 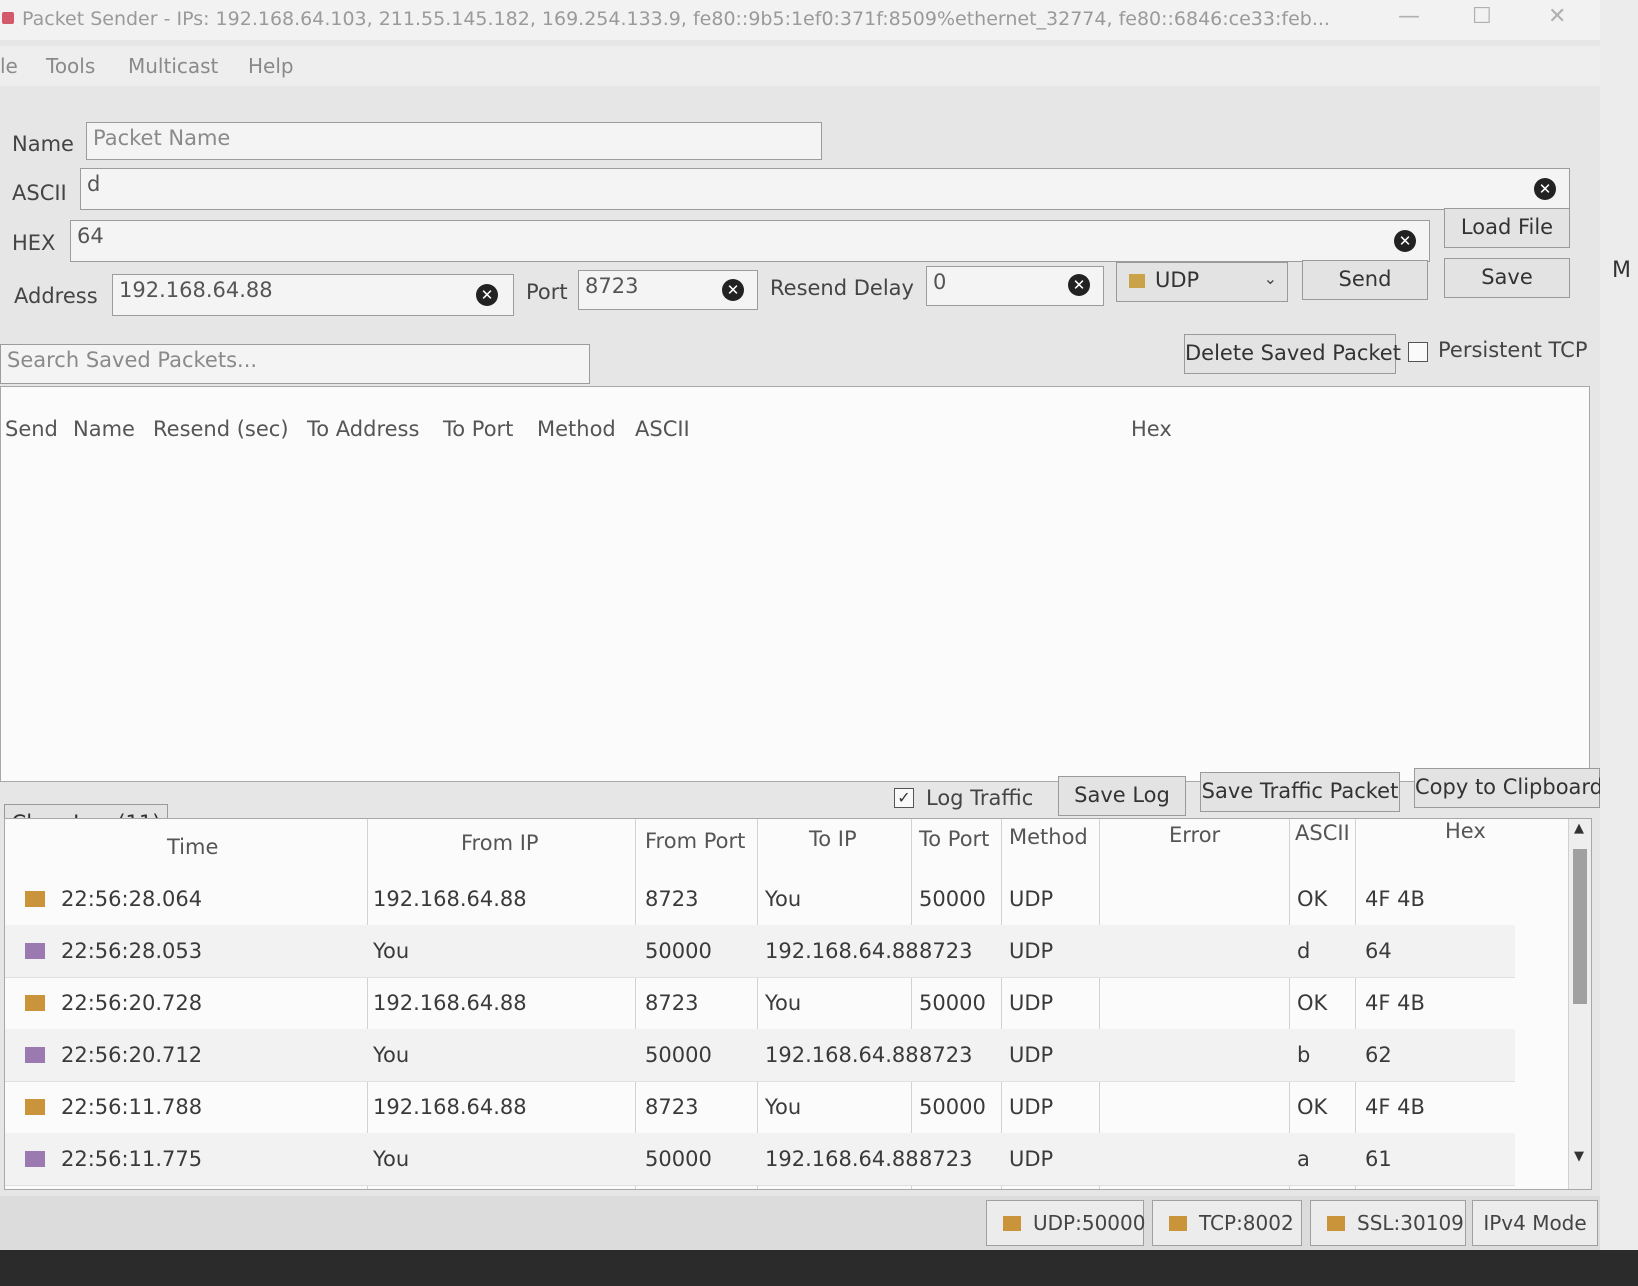 What do you see at coordinates (750, 241) in the screenshot?
I see `hex-input: 64` at bounding box center [750, 241].